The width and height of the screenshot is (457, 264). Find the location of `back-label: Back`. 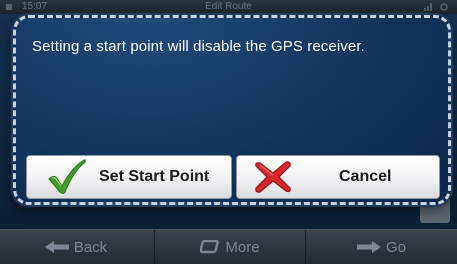

back-label: Back is located at coordinates (90, 247).